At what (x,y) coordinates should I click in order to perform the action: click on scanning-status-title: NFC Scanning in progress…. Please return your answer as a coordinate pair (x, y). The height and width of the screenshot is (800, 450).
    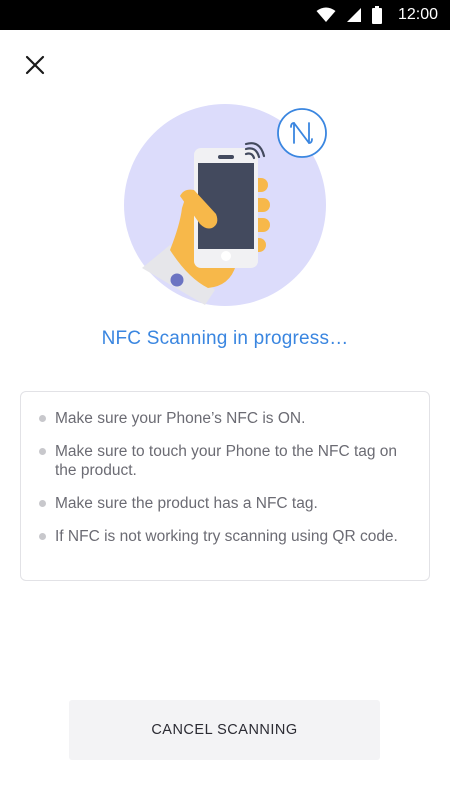
    Looking at the image, I should click on (225, 338).